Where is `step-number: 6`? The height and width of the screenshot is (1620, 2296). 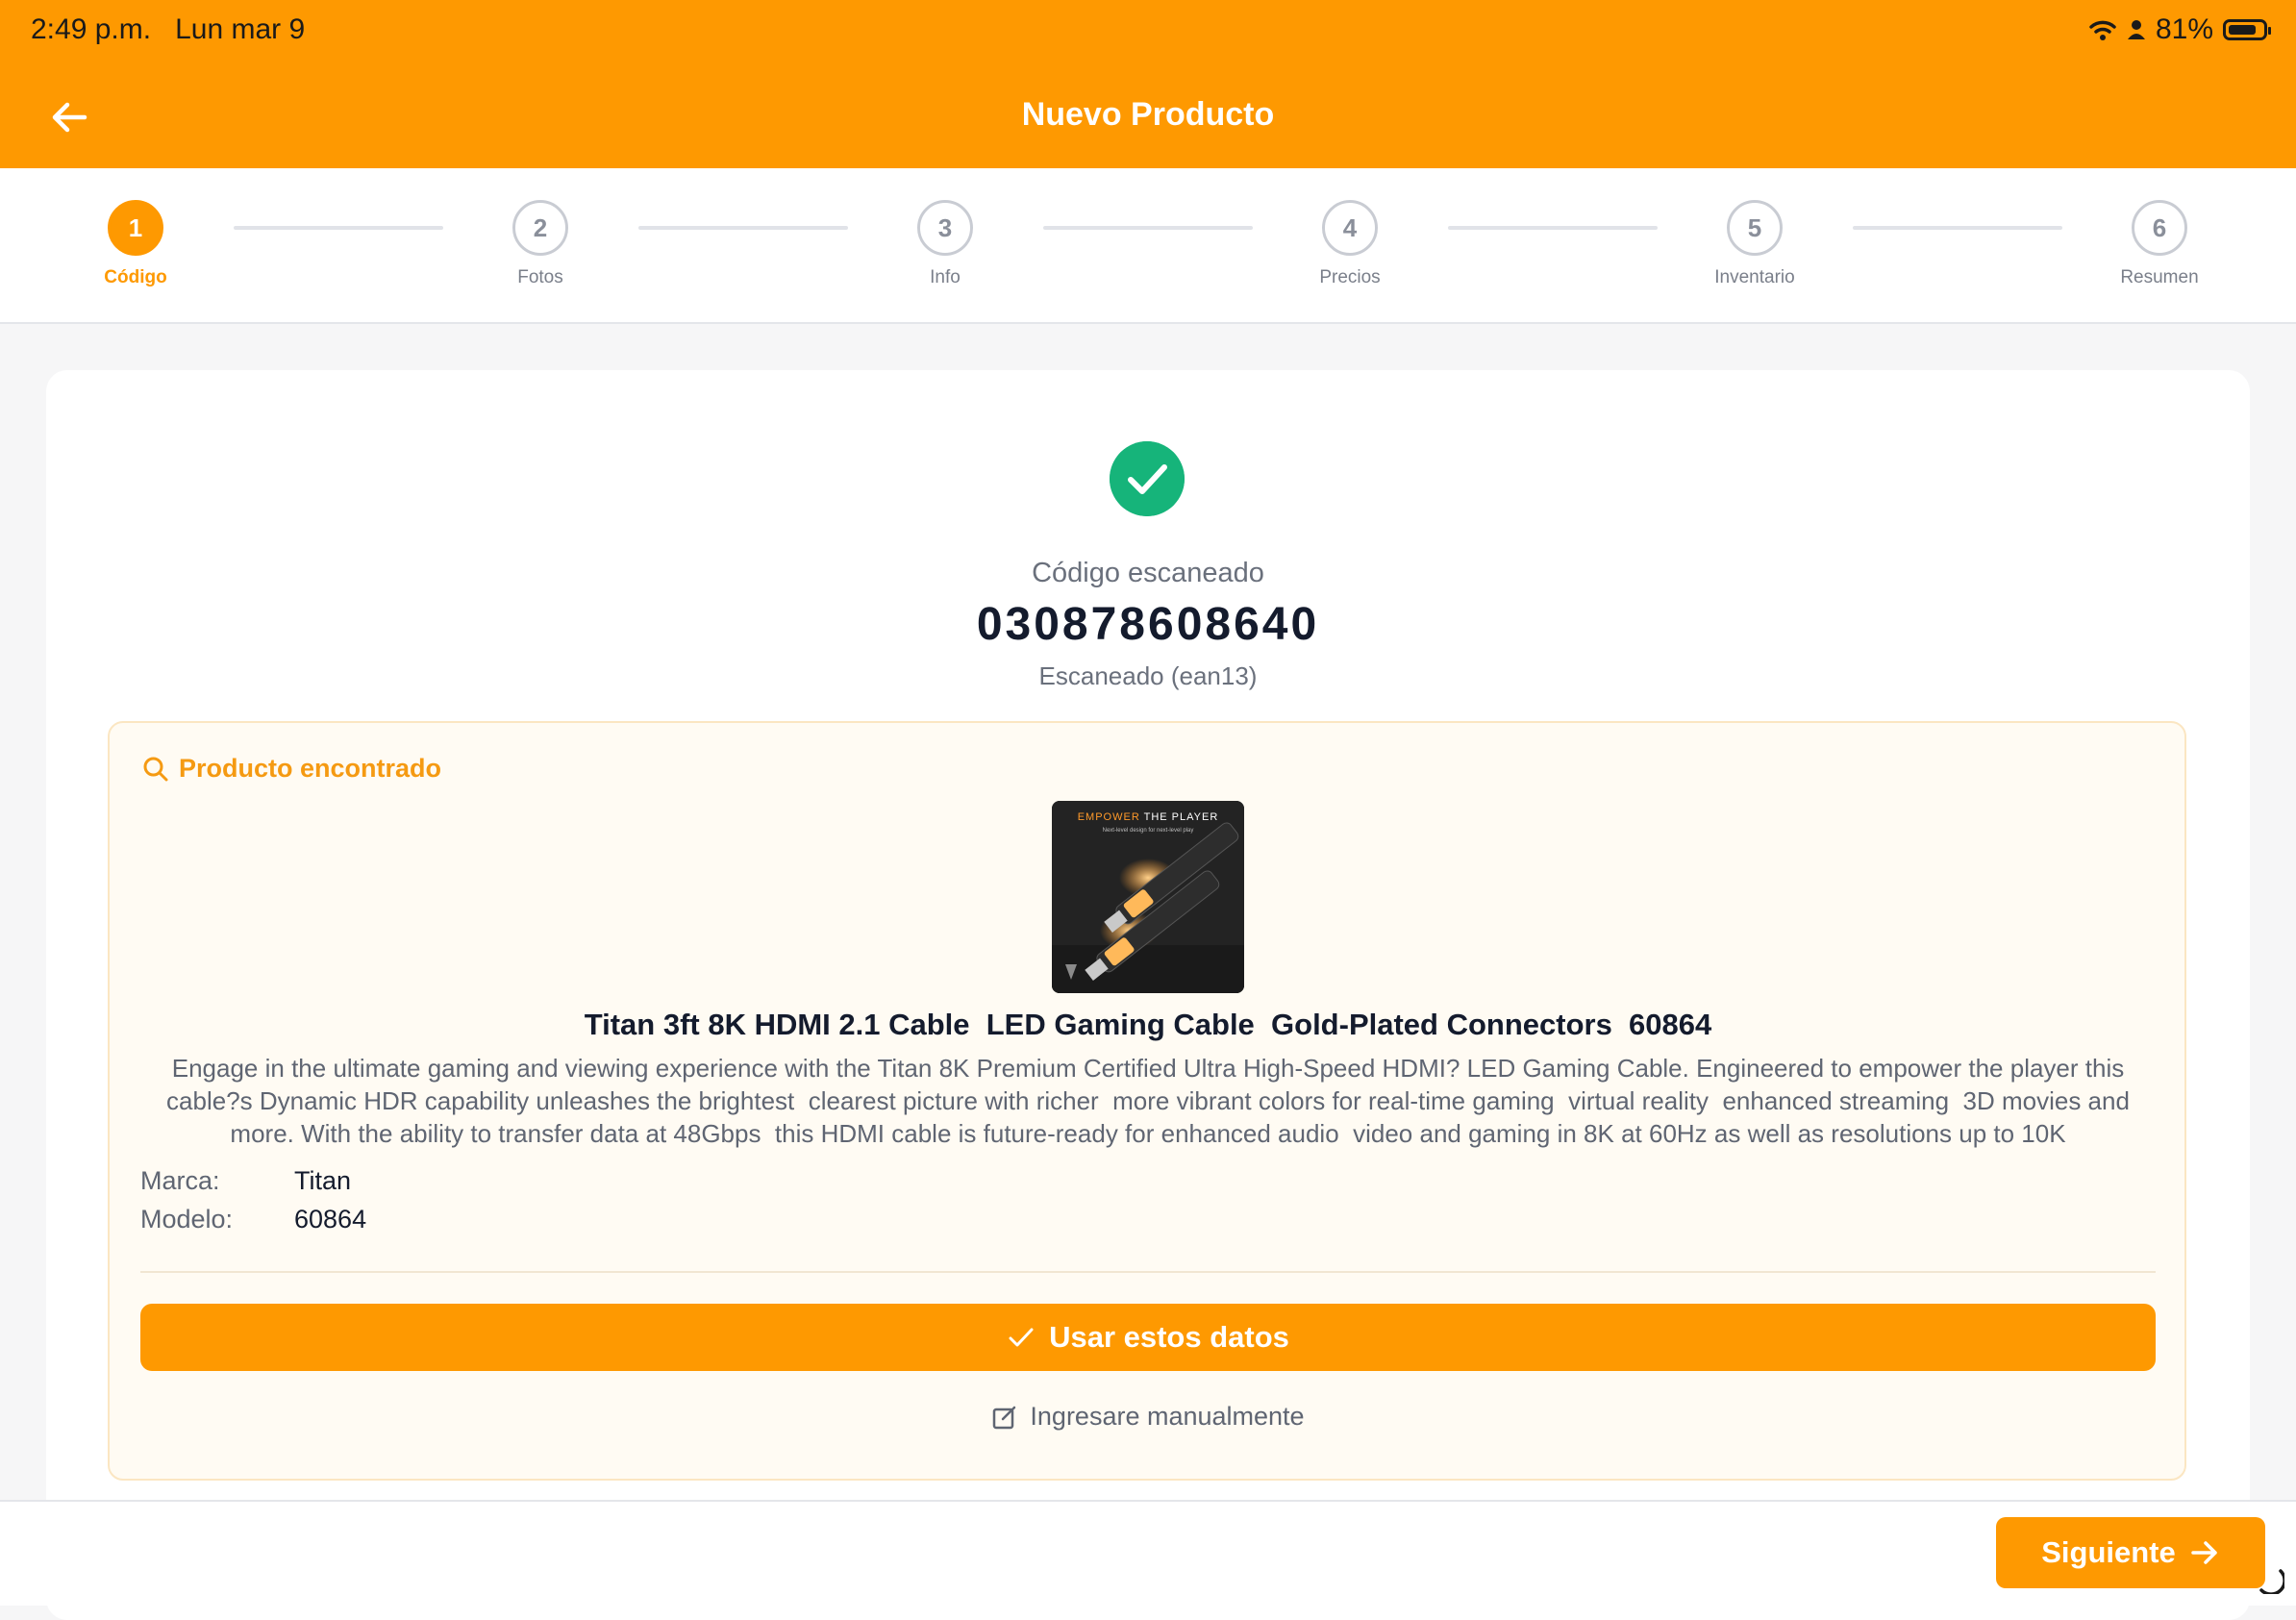 step-number: 6 is located at coordinates (2159, 228).